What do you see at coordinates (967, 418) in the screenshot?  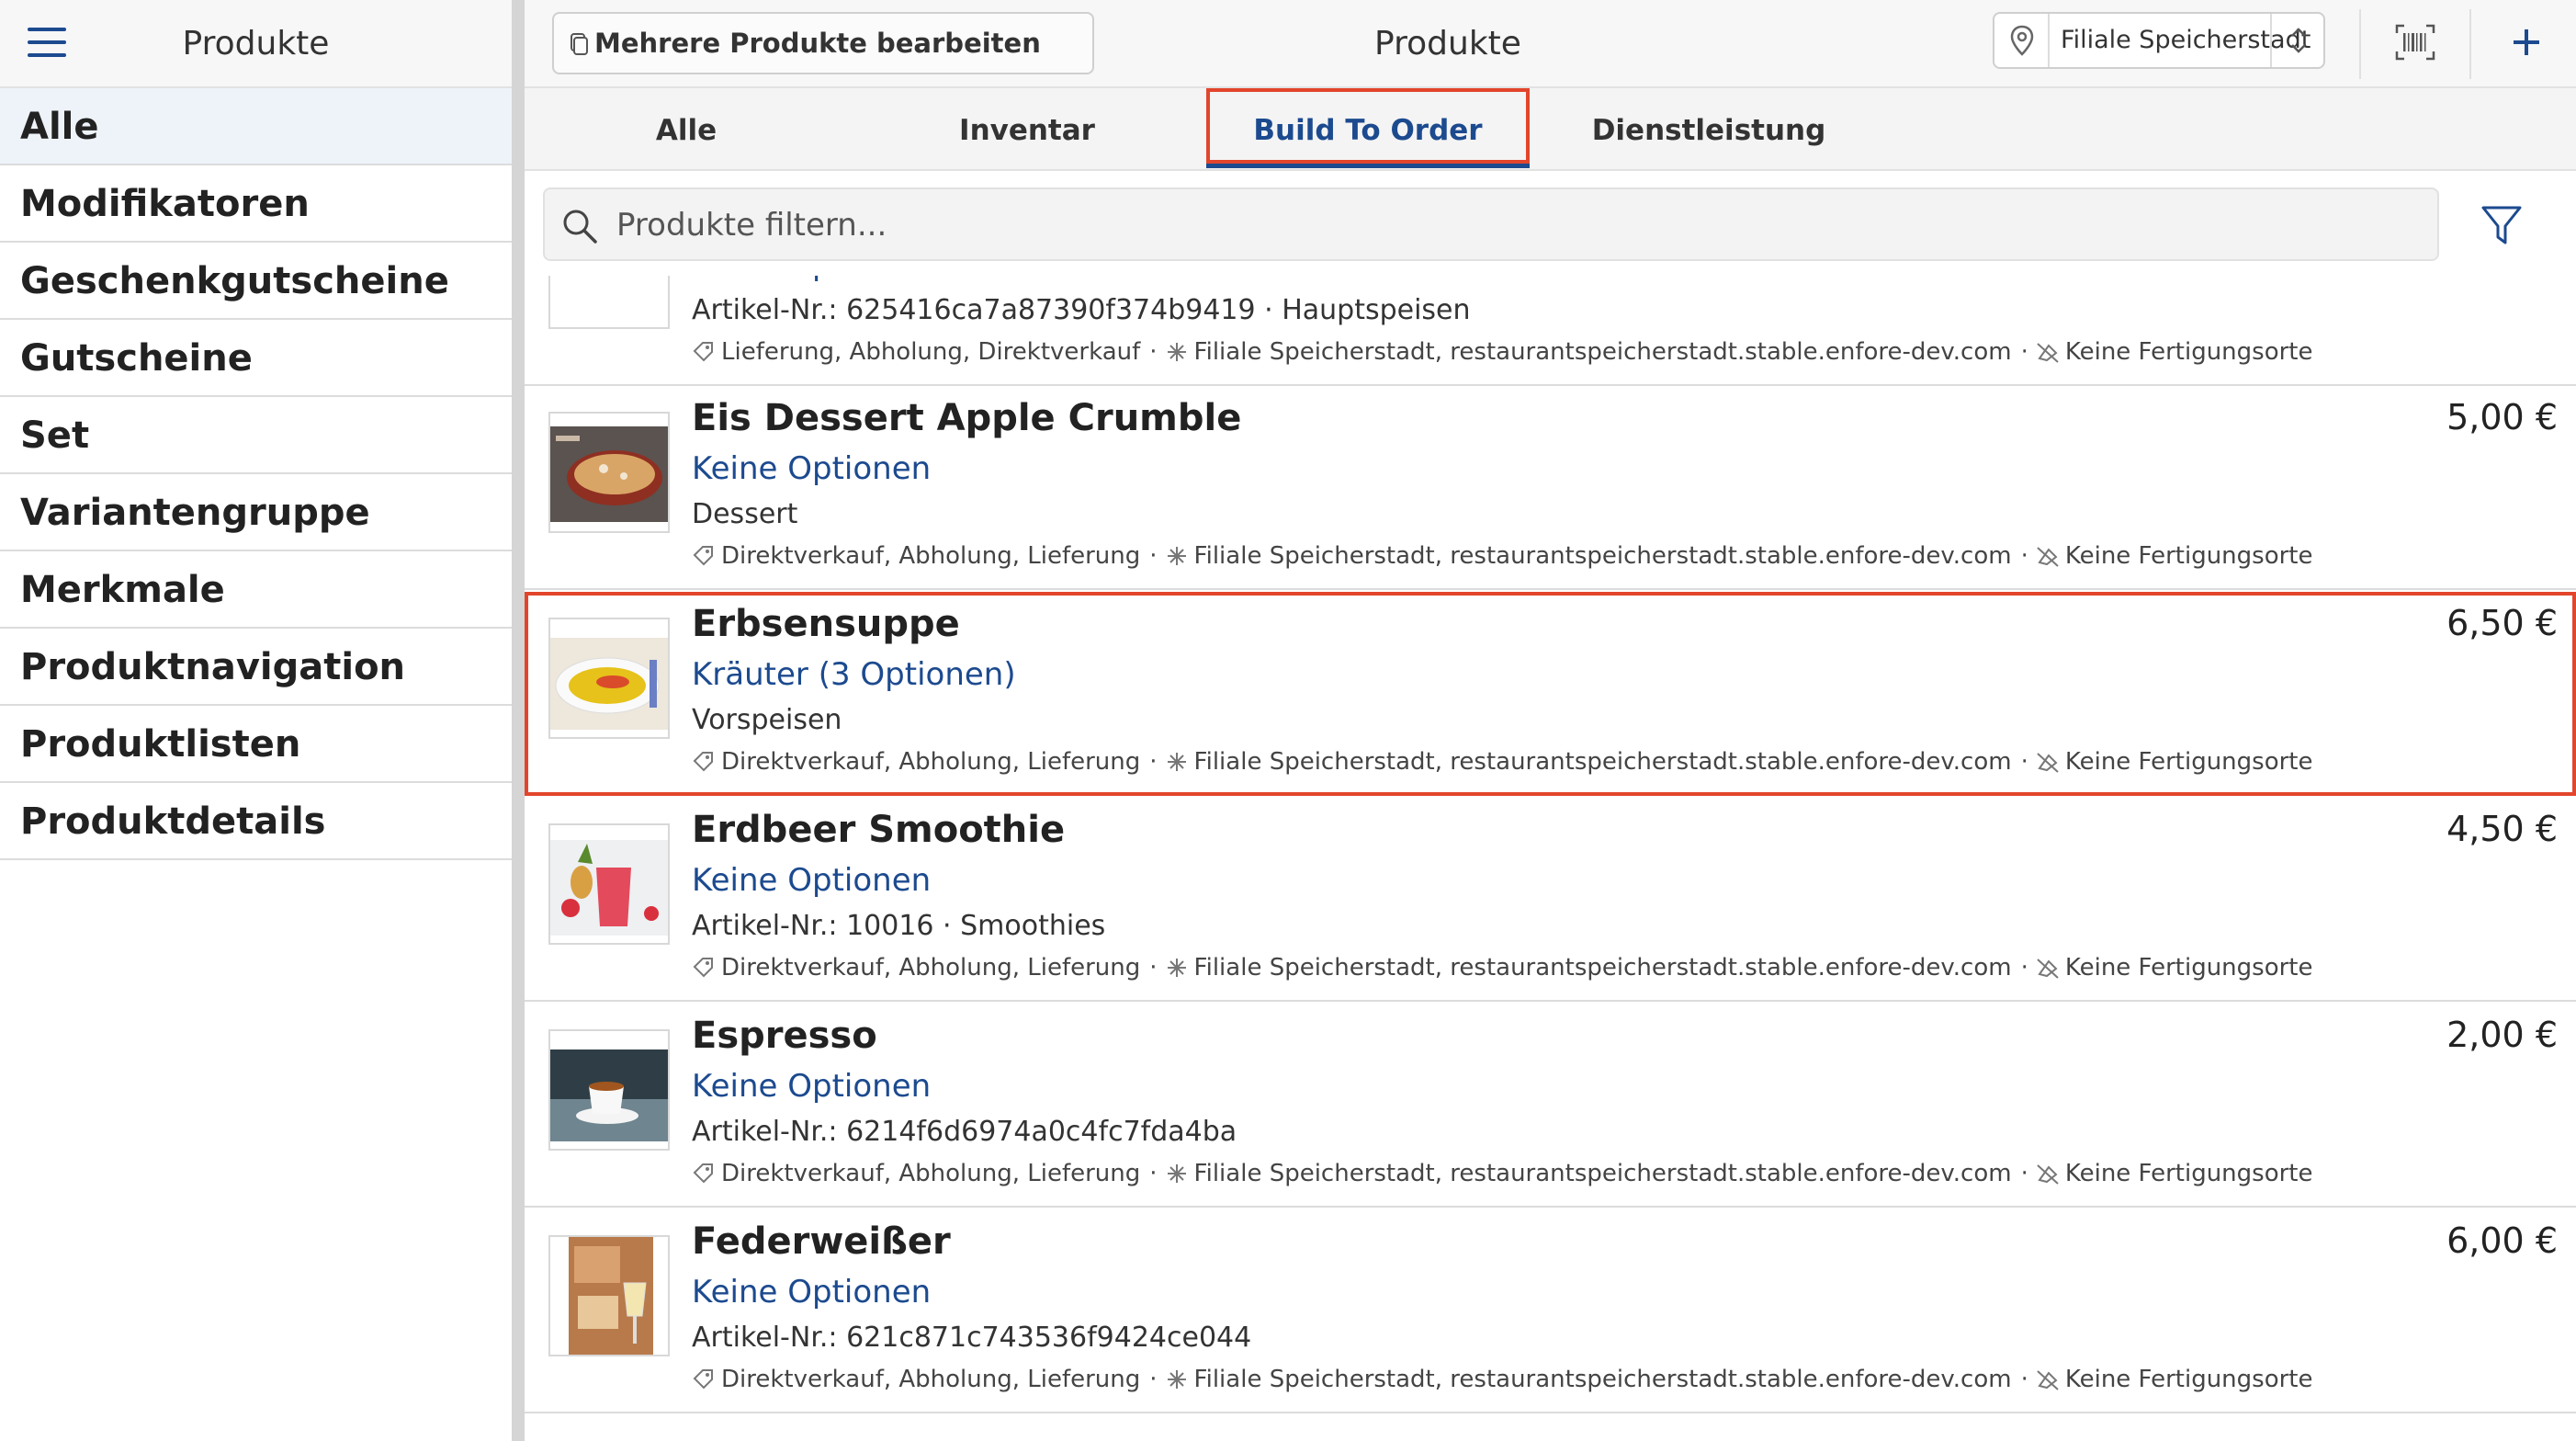 I see `product-name: Eis Dessert Apple Crumble` at bounding box center [967, 418].